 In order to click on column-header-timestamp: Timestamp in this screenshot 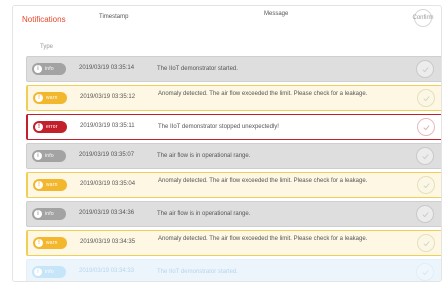, I will do `click(114, 17)`.